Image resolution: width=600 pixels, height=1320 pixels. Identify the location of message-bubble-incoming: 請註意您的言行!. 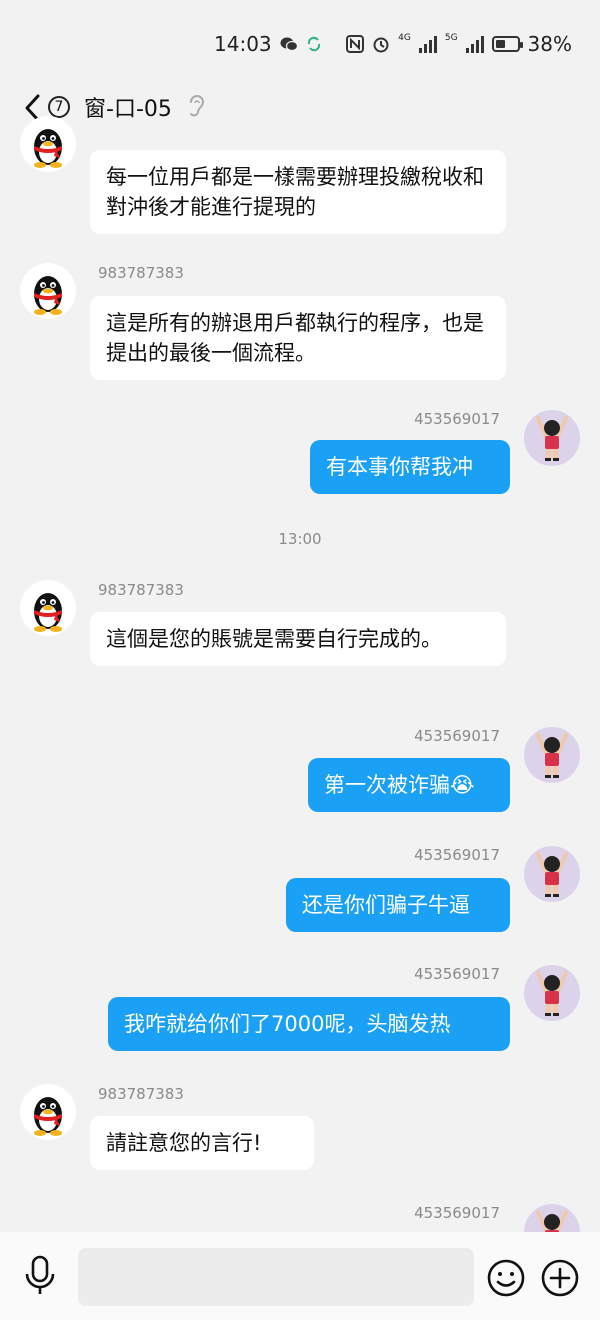
(202, 1143).